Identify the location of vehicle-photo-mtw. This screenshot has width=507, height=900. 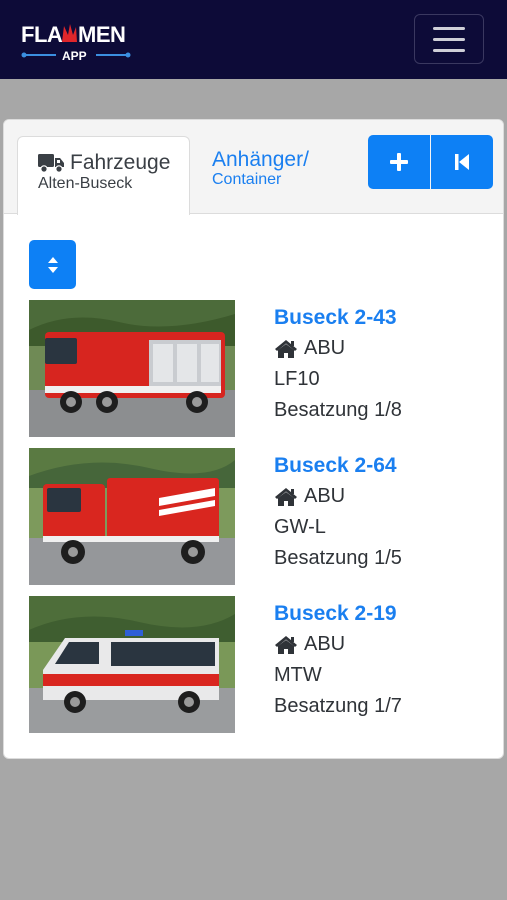
(132, 664).